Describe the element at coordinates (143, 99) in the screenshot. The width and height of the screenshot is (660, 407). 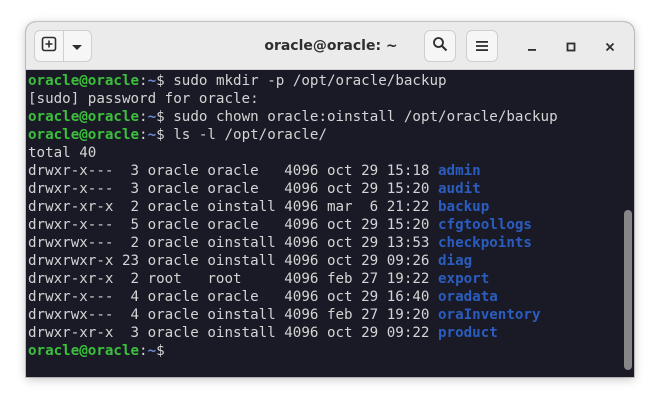
I see `output-text: [sudo] password for oracle:` at that location.